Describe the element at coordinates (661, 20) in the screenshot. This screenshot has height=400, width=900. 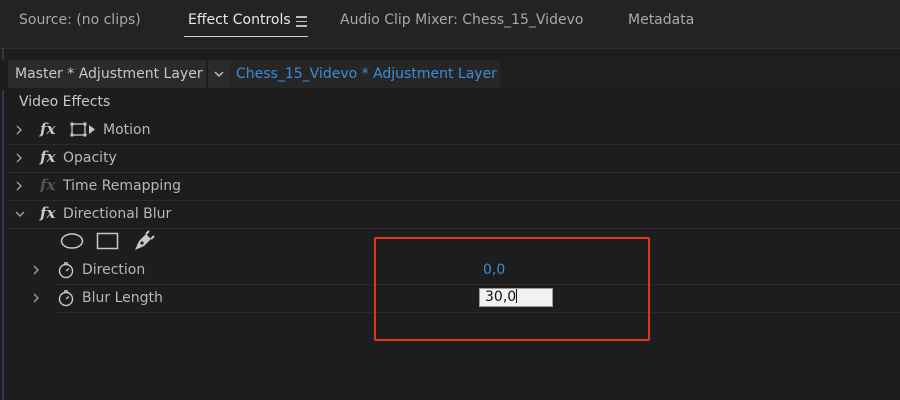
I see `tab-metadata: Metadata` at that location.